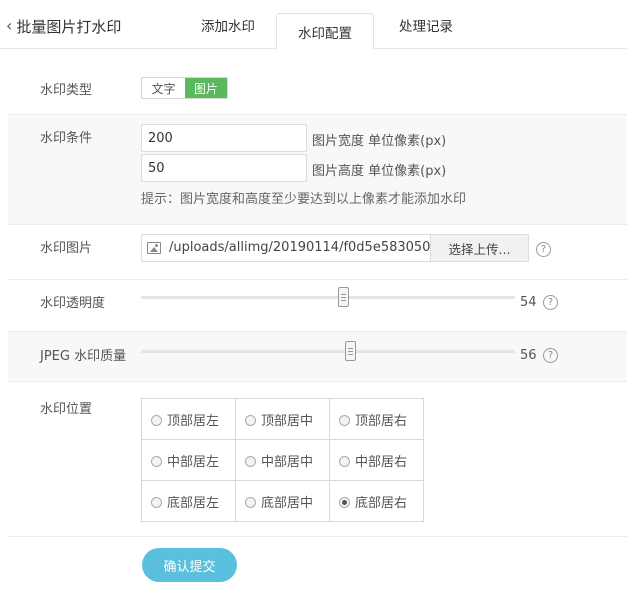 This screenshot has height=599, width=627. Describe the element at coordinates (287, 421) in the screenshot. I see `position-label: 顶部居中` at that location.